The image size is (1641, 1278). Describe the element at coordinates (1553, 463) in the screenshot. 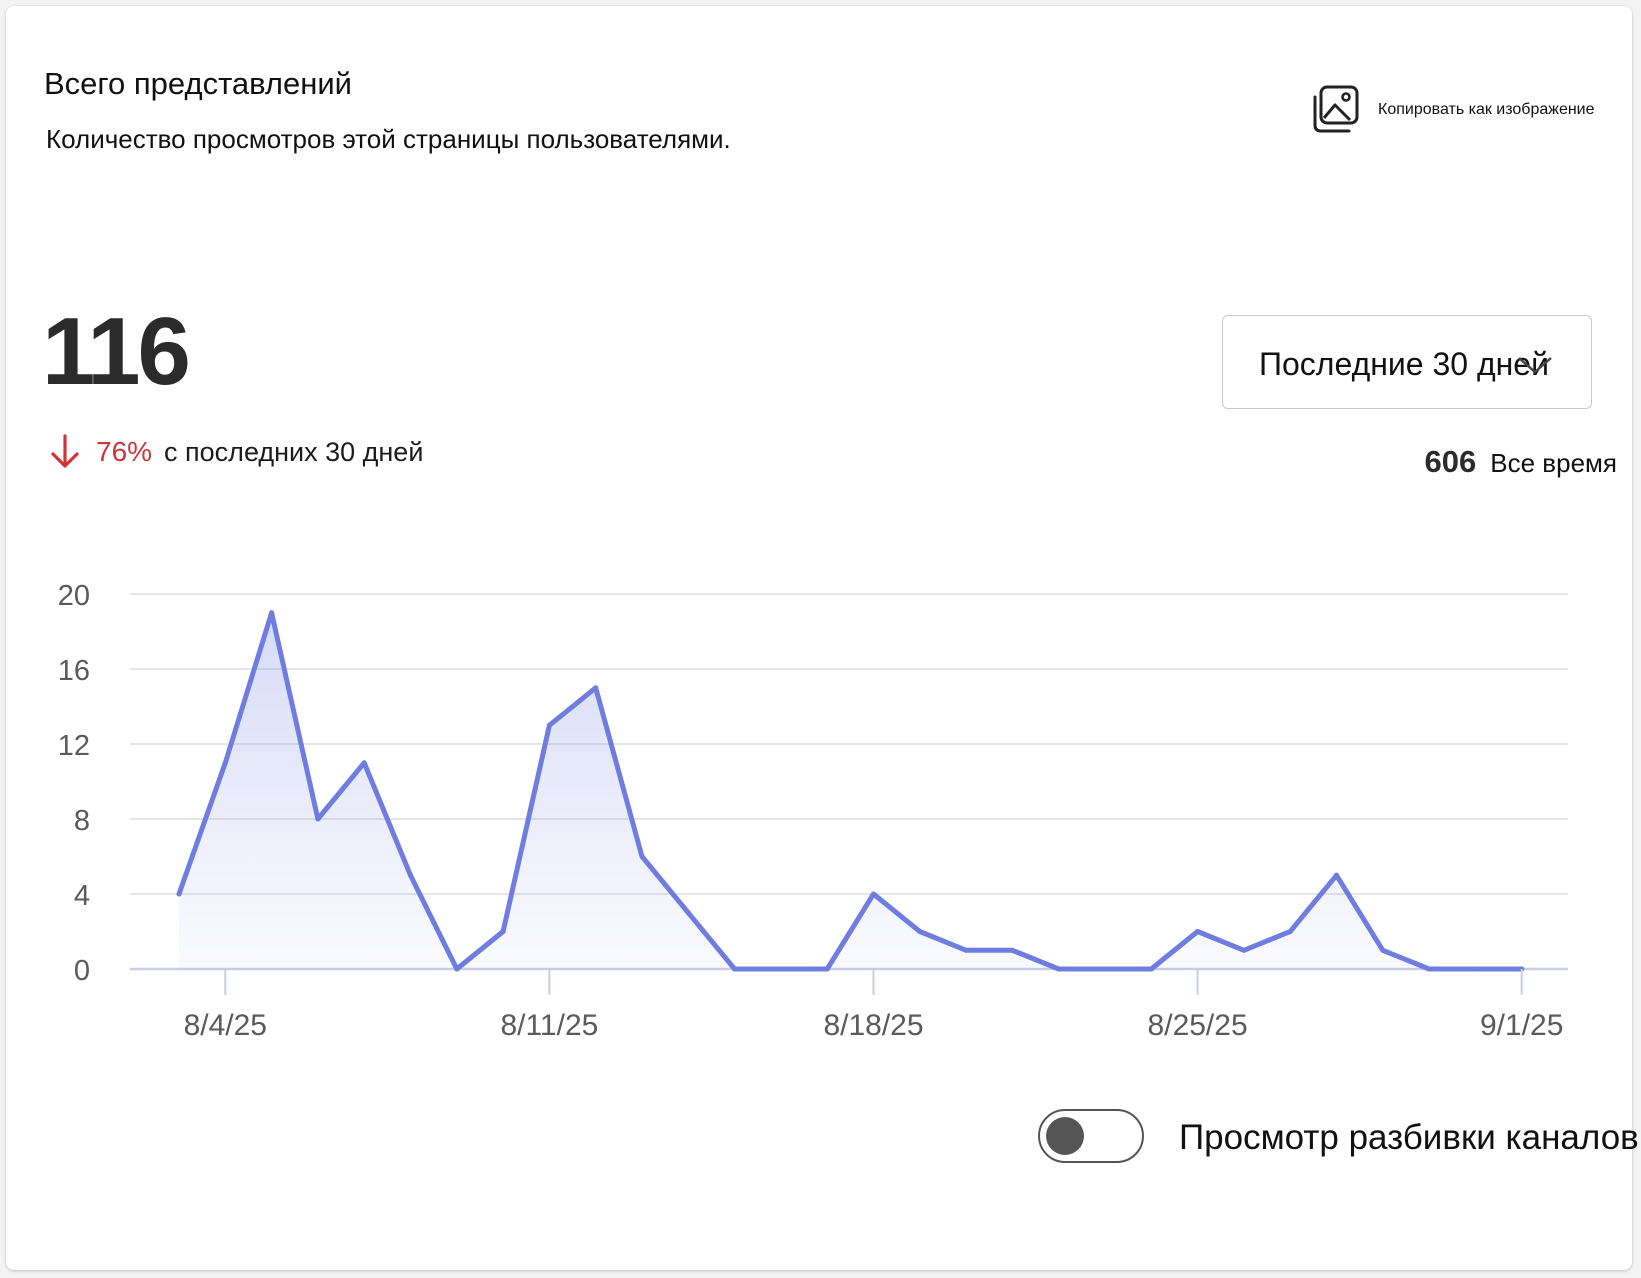

I see `all-time-label: Все время` at that location.